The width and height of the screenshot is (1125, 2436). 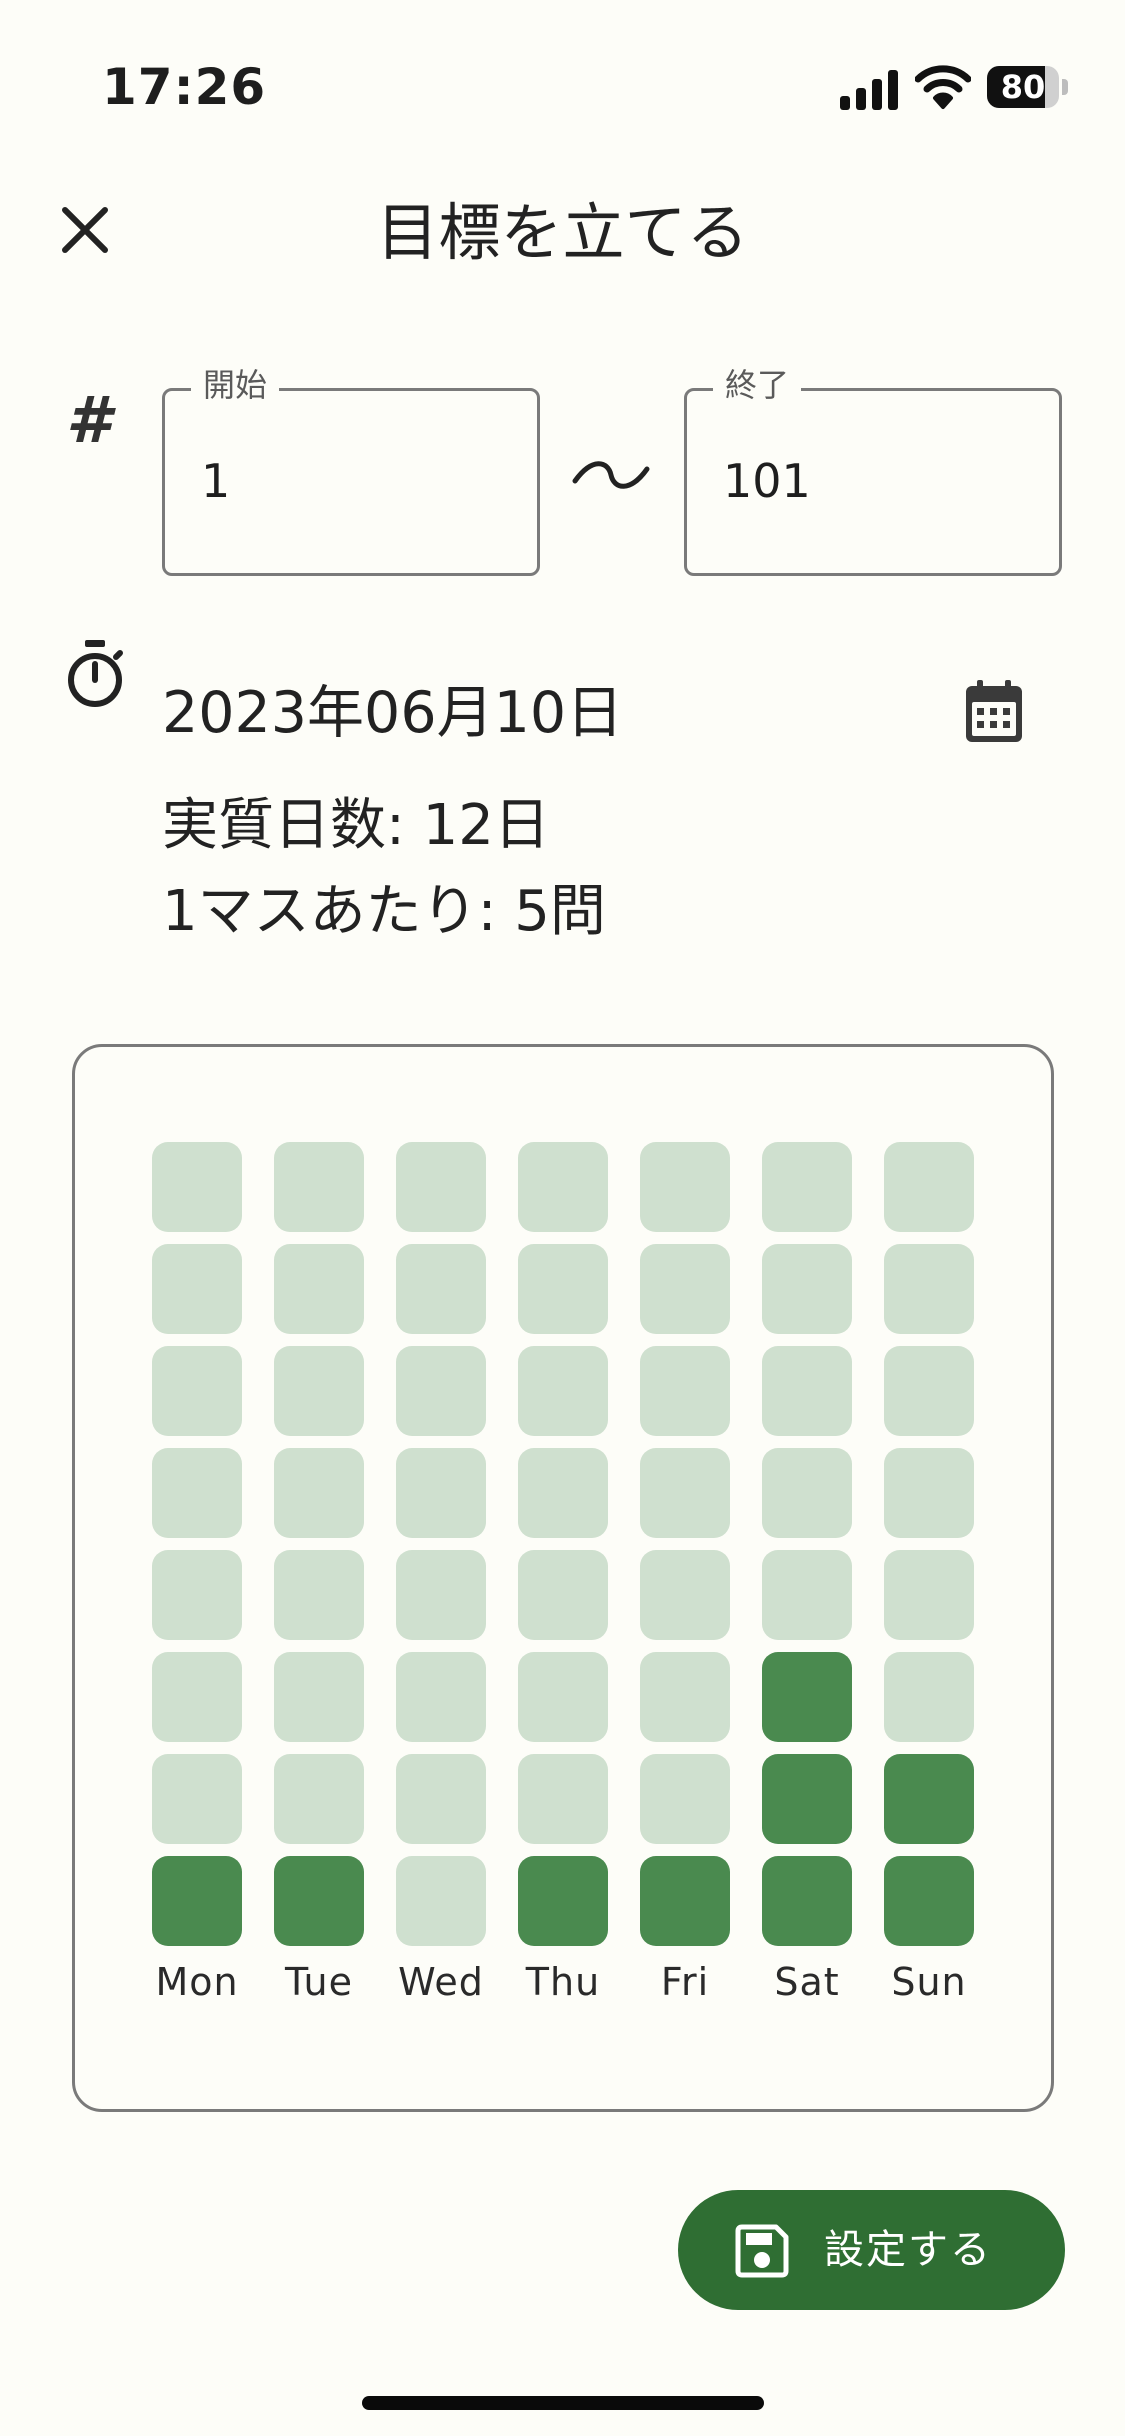 What do you see at coordinates (908, 2250) in the screenshot?
I see `save-button-label: 設定する` at bounding box center [908, 2250].